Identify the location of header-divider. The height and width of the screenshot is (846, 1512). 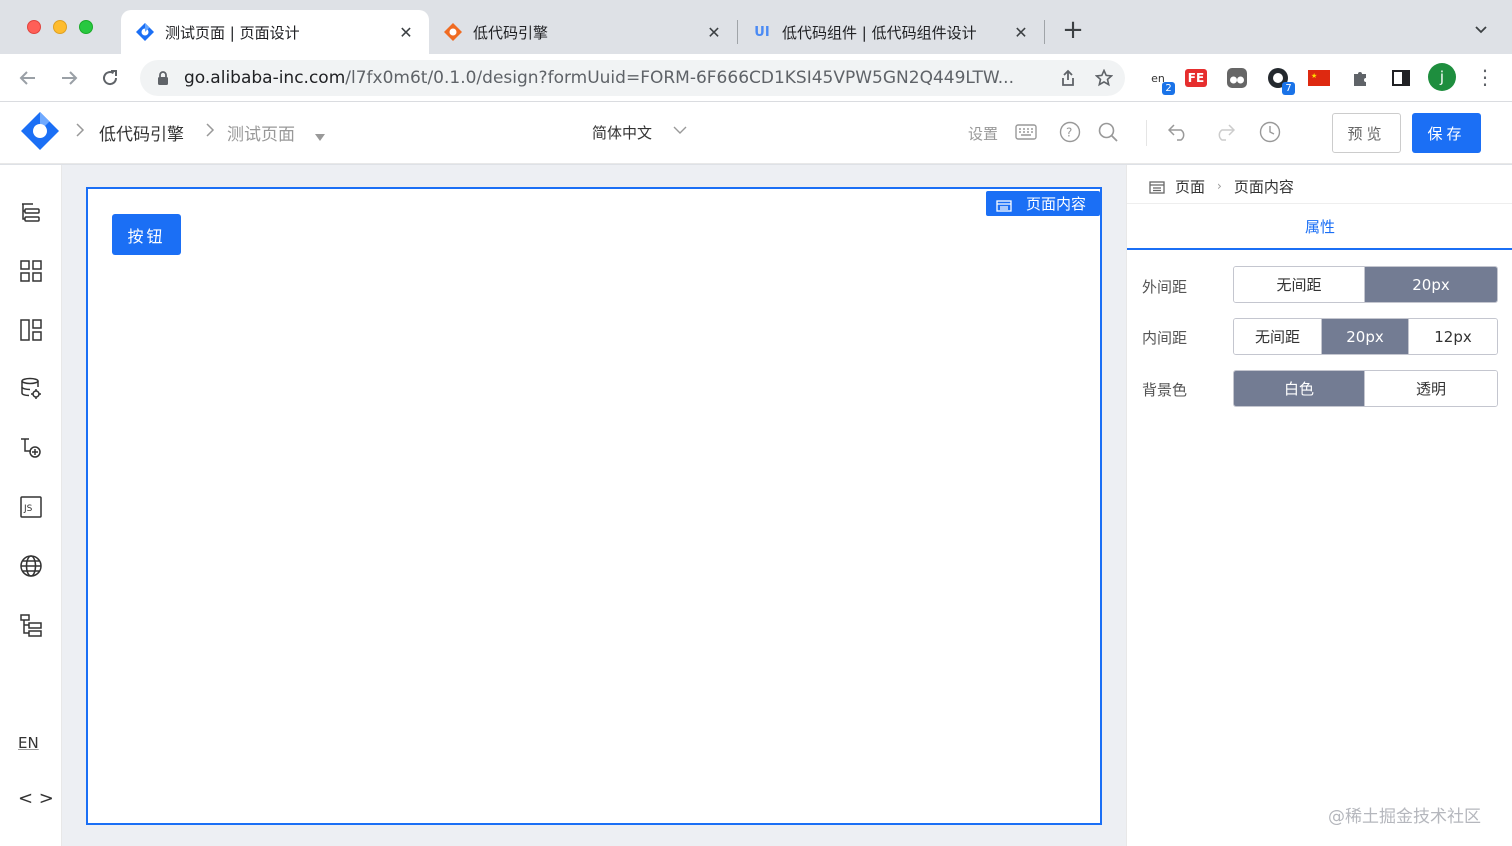
(1146, 133).